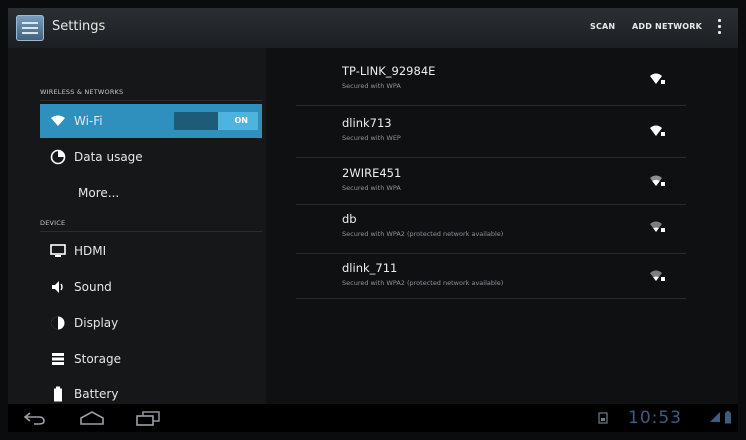 The height and width of the screenshot is (440, 746). What do you see at coordinates (53, 223) in the screenshot?
I see `section-header-device: DEVICE` at bounding box center [53, 223].